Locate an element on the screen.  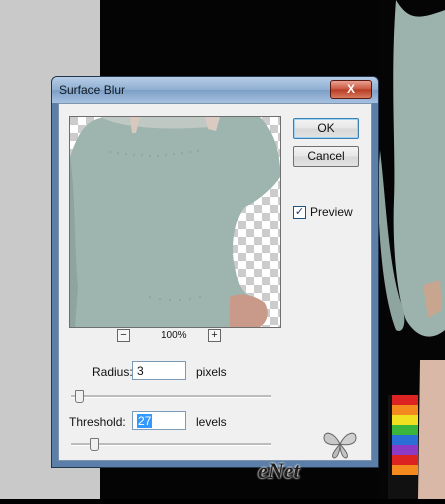
zoom-in-button: + is located at coordinates (214, 335).